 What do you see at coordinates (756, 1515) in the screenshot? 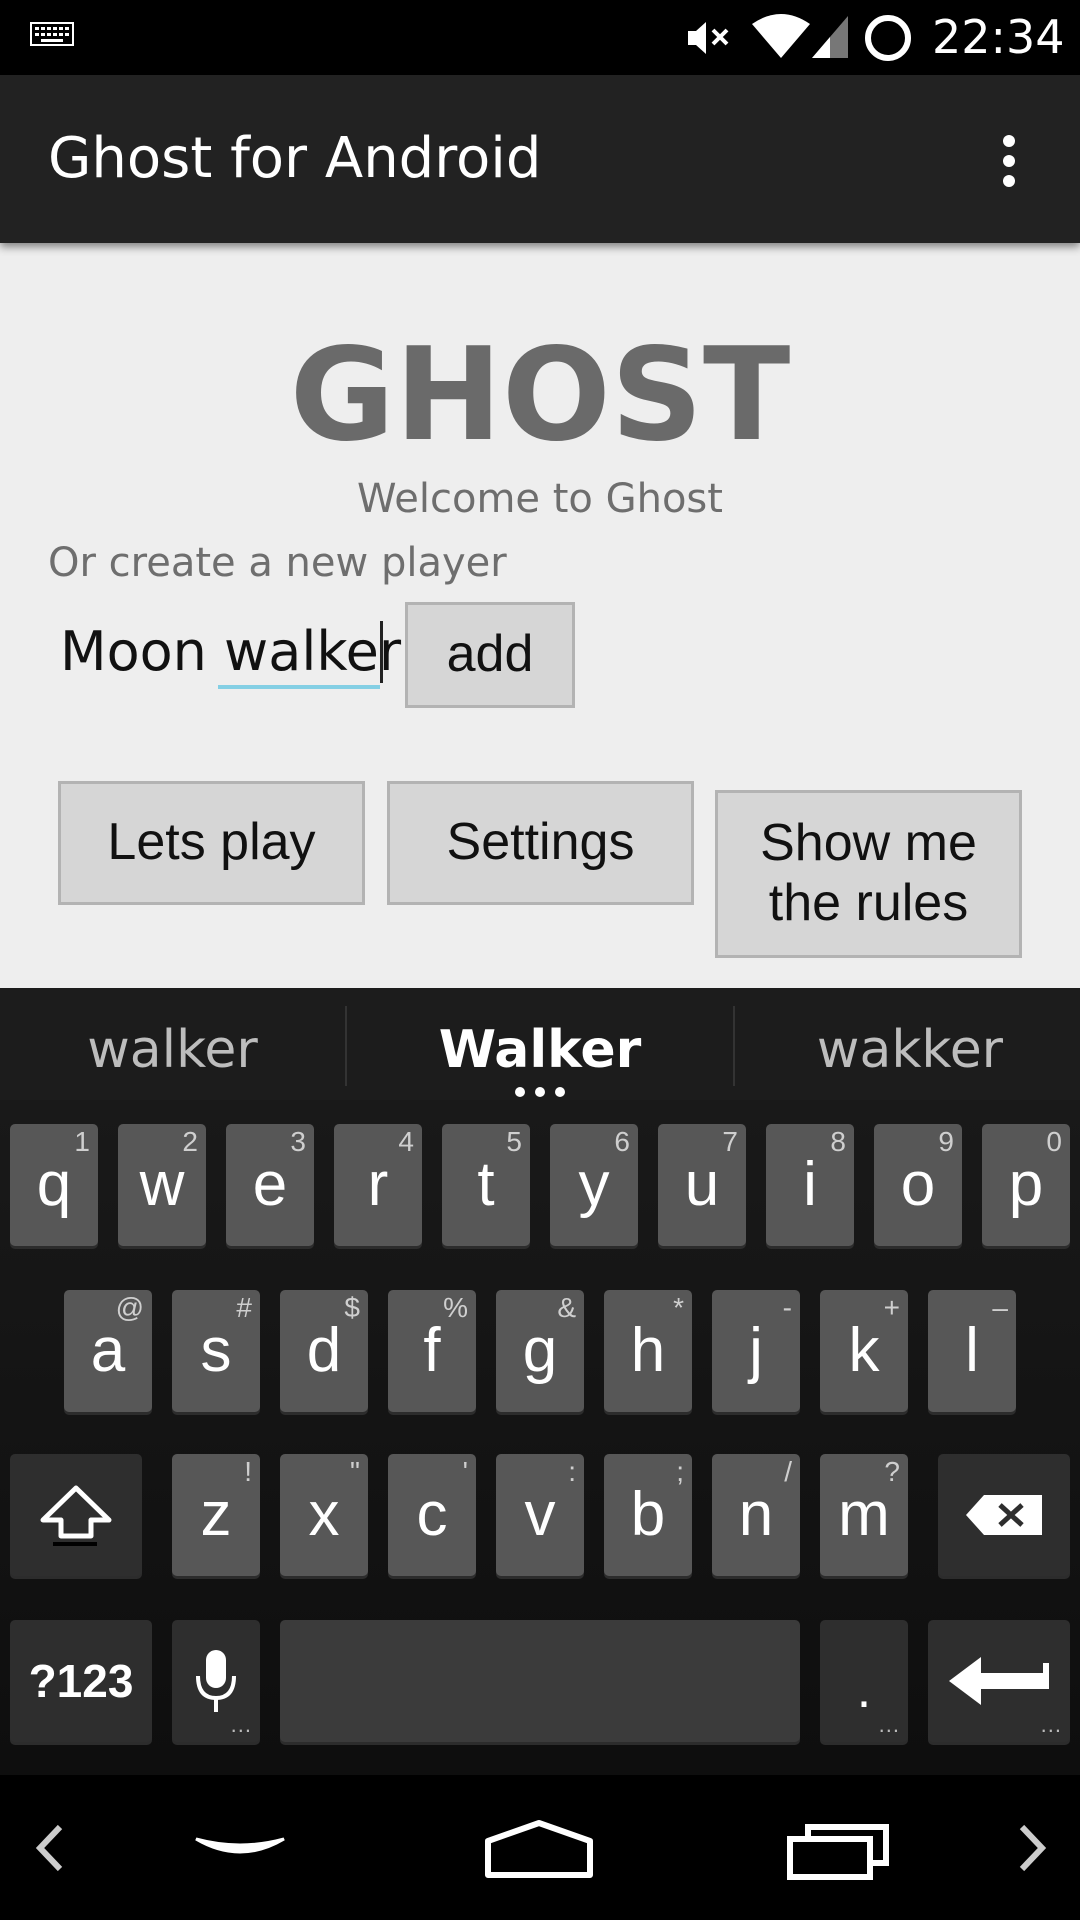
I see `key-n: n /` at bounding box center [756, 1515].